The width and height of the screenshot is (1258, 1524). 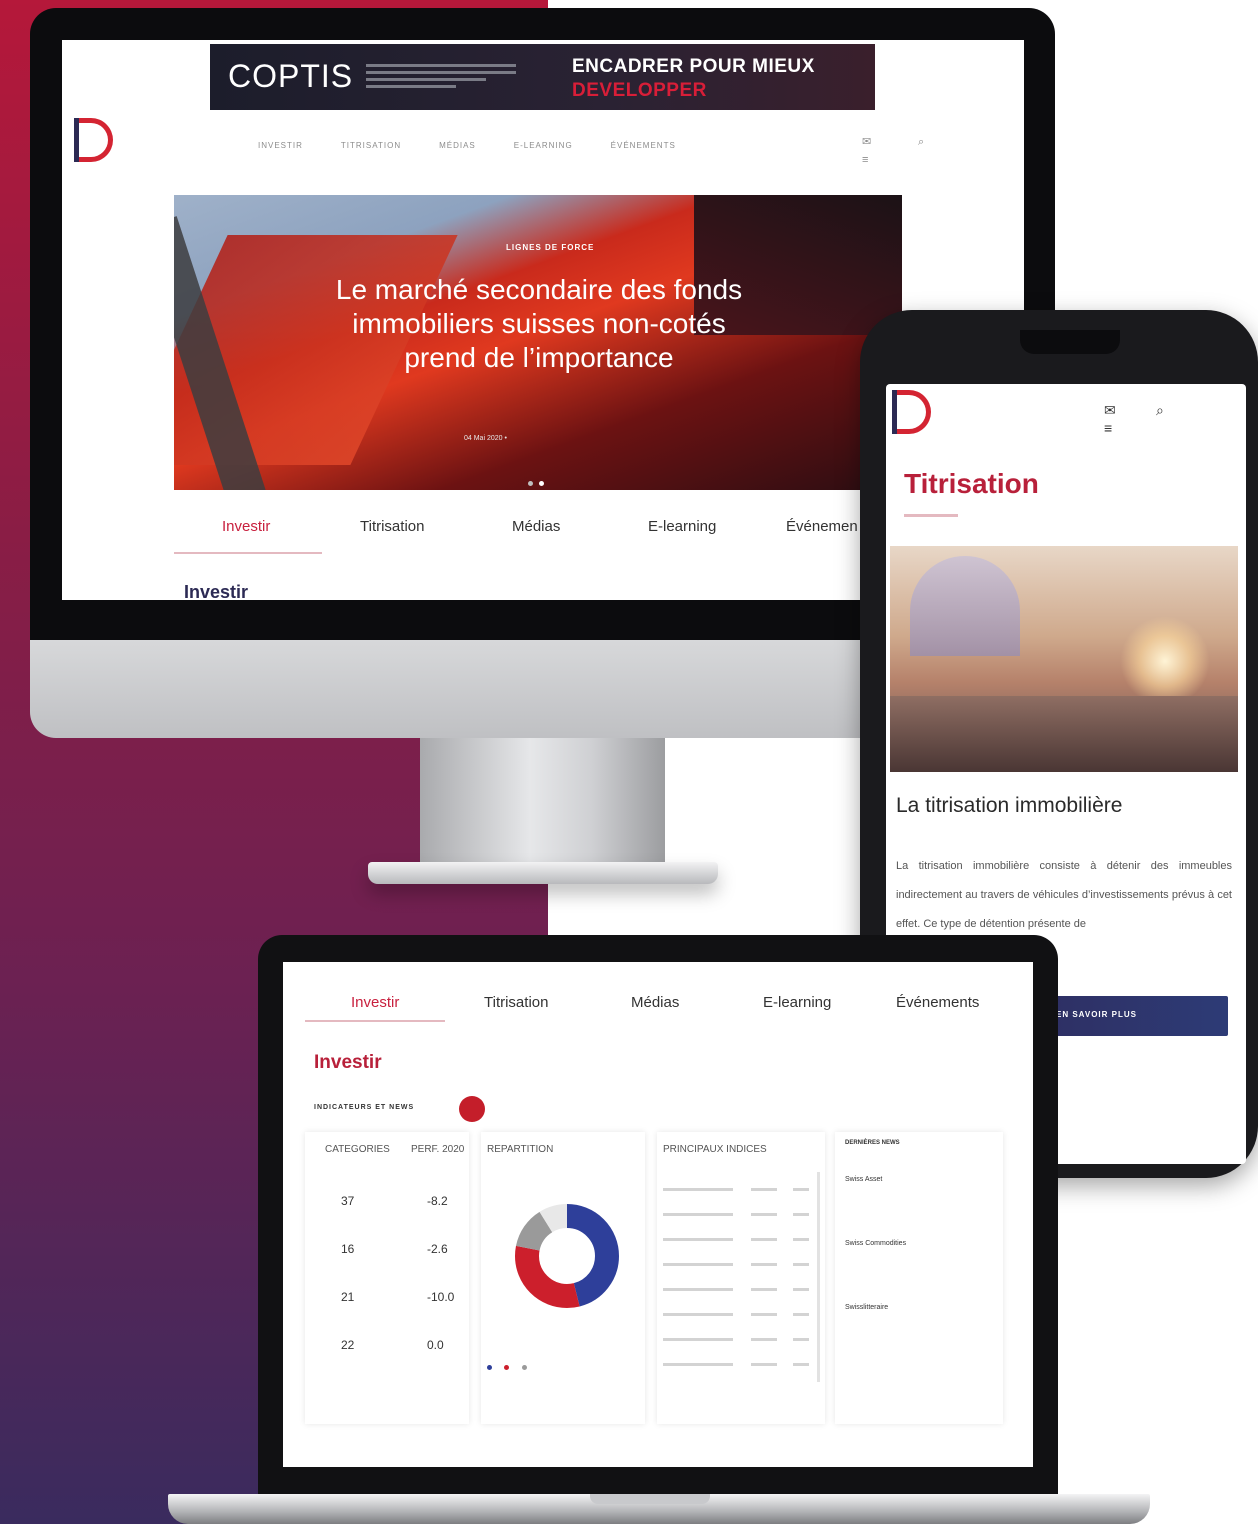 I want to click on section-title: Investir, so click(x=348, y=1062).